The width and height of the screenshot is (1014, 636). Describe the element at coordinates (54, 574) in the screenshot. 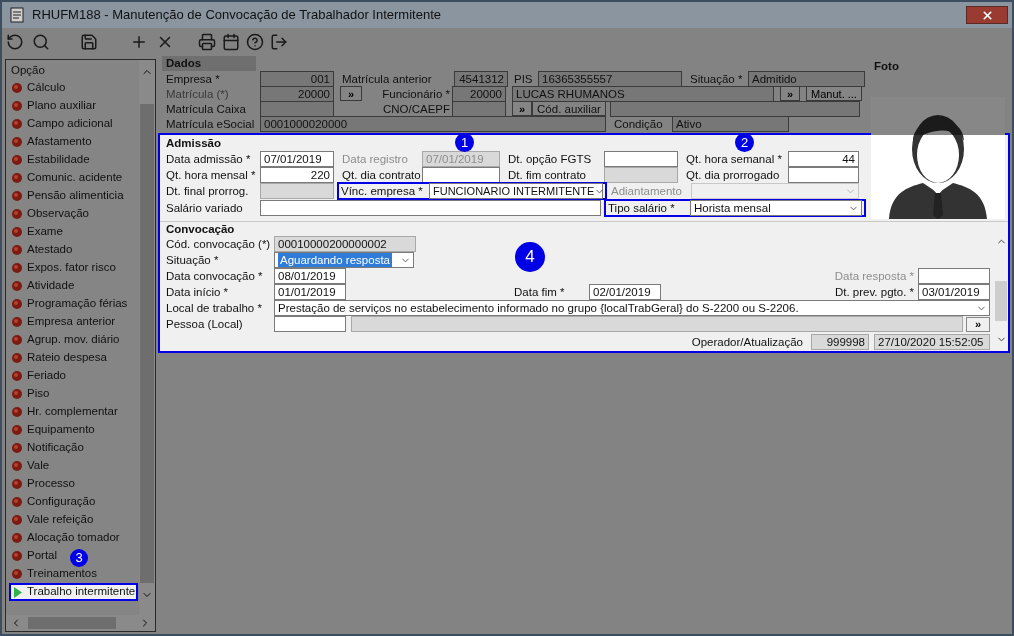

I see `option-item: Treinamentos` at that location.